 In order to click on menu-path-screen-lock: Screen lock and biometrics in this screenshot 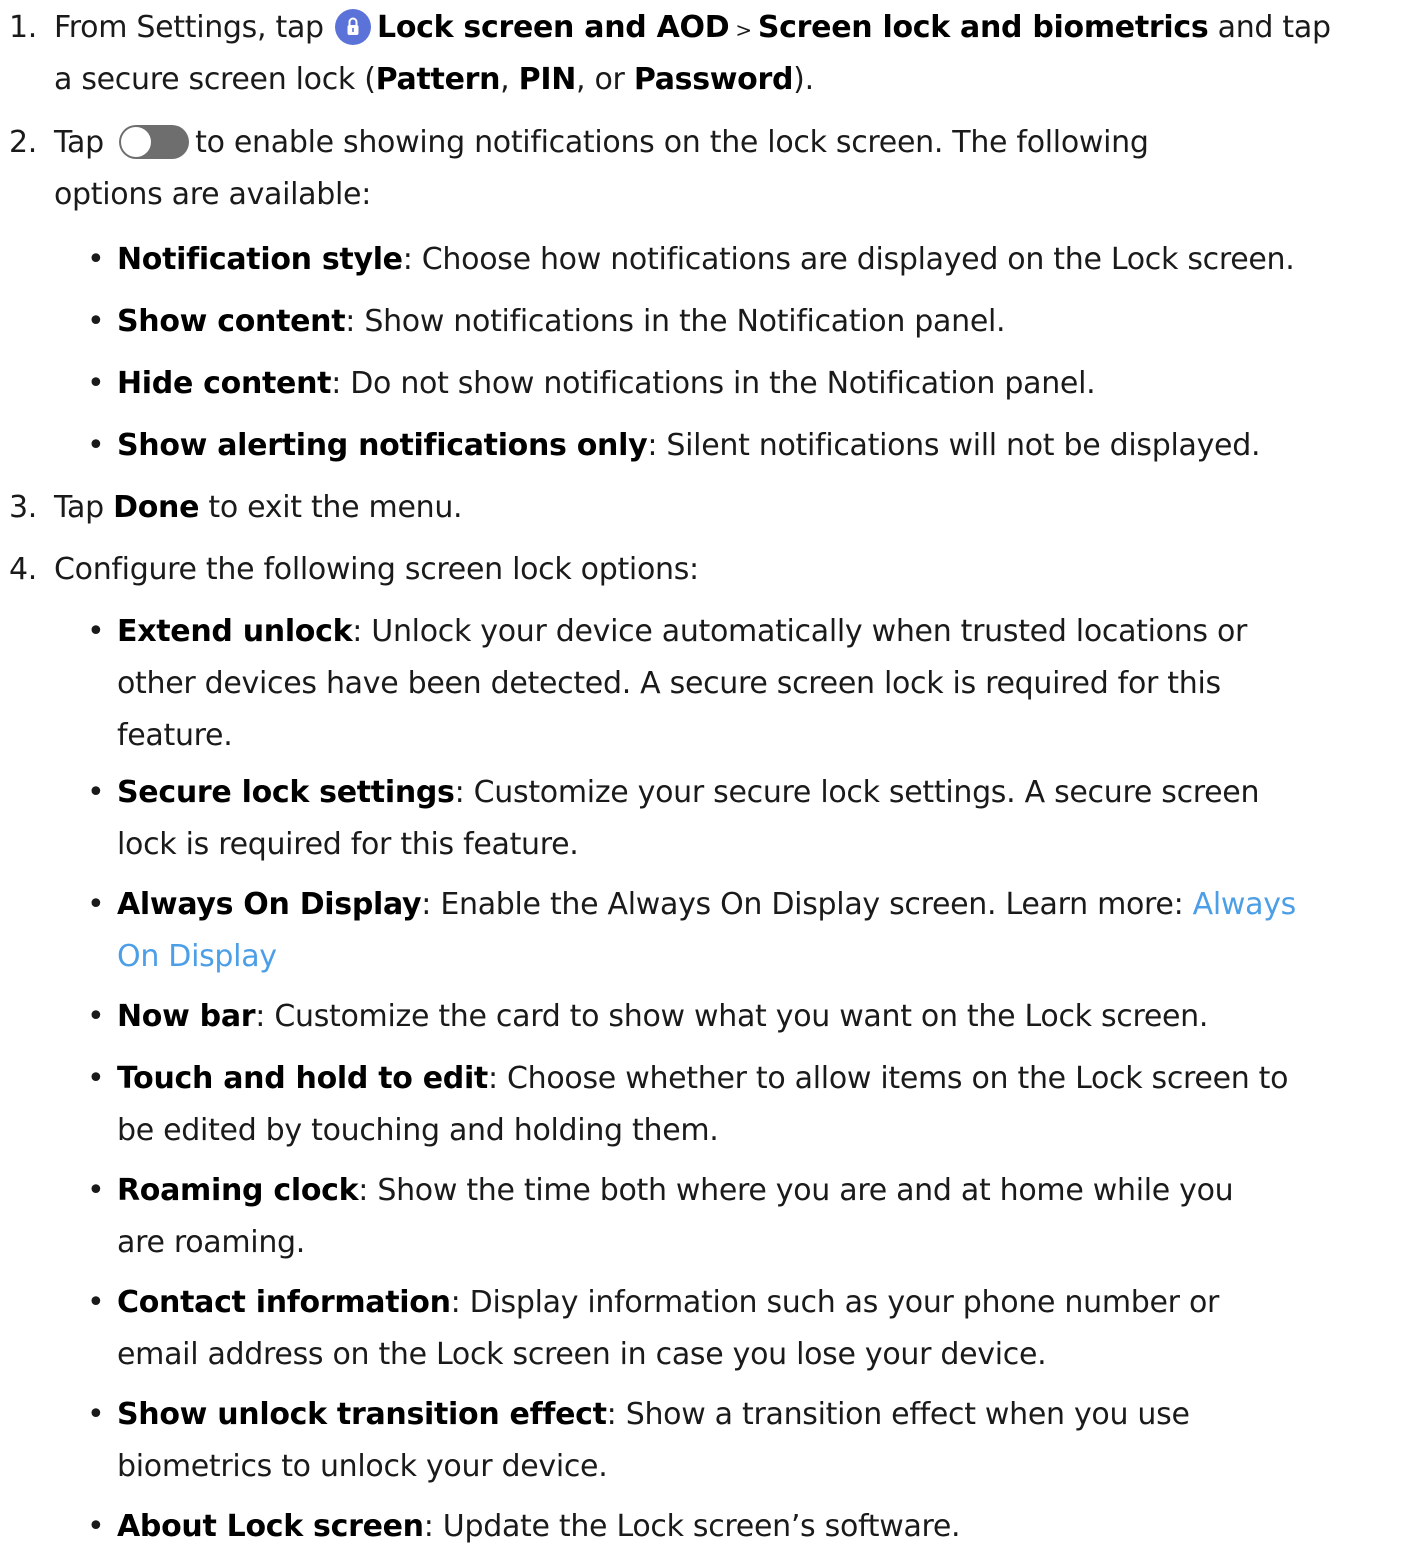, I will do `click(983, 27)`.